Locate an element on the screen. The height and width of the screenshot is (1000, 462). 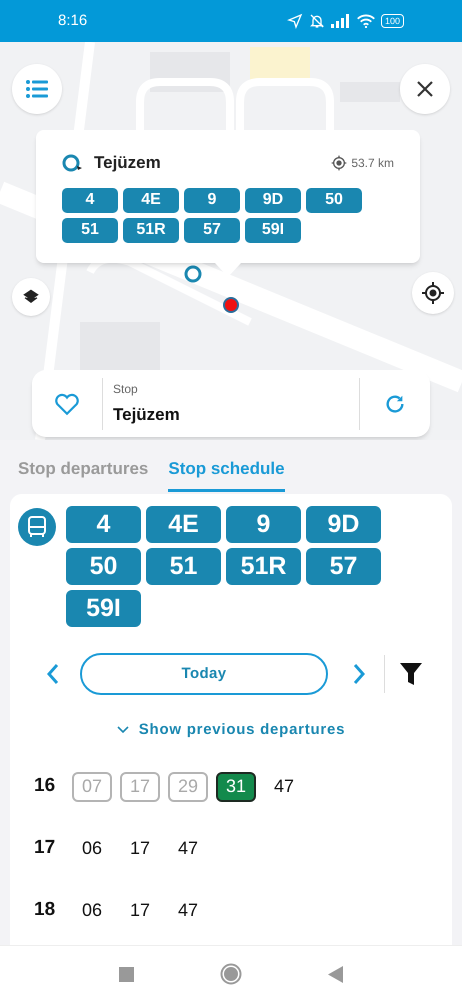
layers-icon is located at coordinates (31, 297).